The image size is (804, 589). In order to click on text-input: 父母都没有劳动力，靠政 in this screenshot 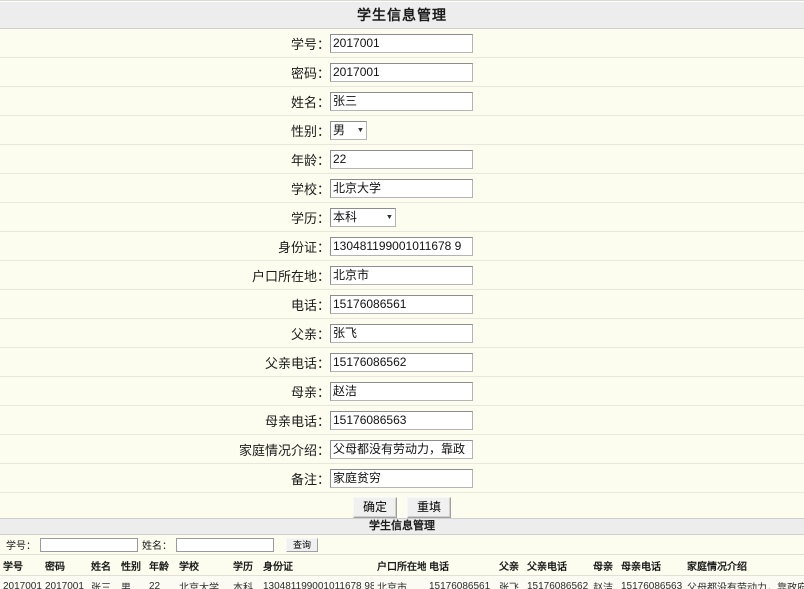, I will do `click(401, 449)`.